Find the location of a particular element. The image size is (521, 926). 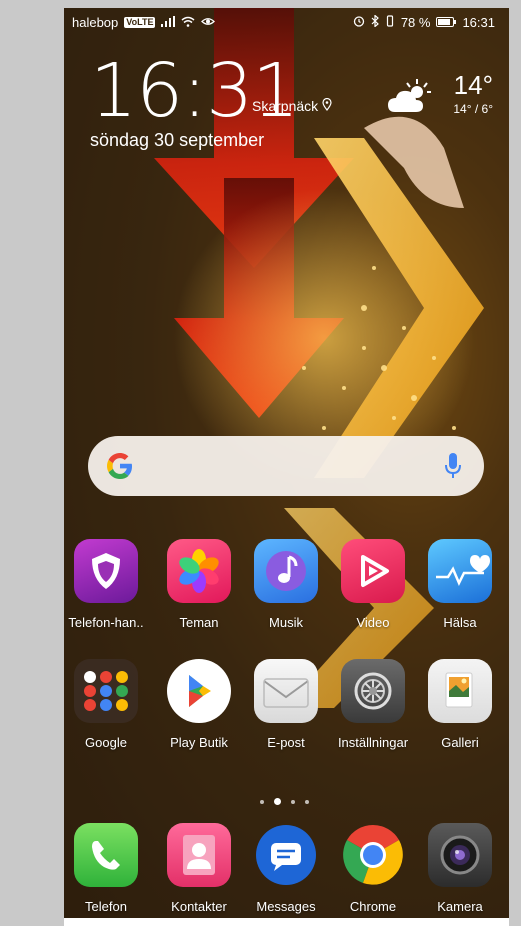

app-label: Play Butik is located at coordinates (199, 742).